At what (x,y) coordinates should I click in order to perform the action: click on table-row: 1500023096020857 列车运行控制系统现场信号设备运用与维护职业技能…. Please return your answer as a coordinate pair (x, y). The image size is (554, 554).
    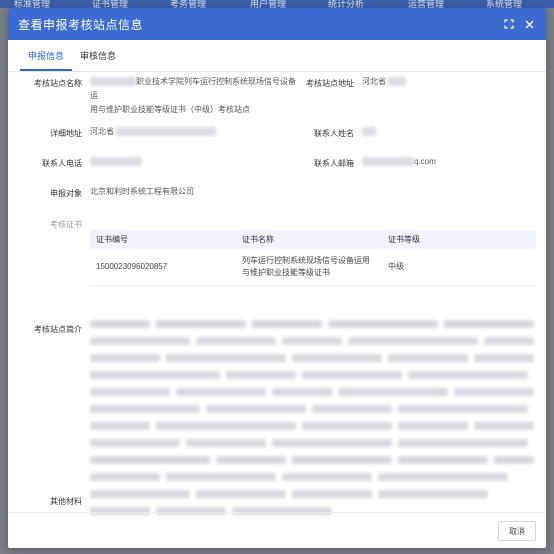
    Looking at the image, I should click on (313, 267).